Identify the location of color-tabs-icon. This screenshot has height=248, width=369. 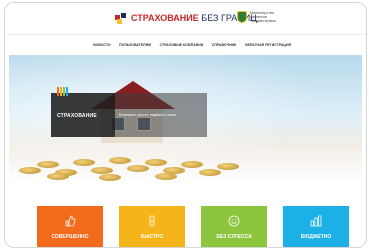
(62, 91).